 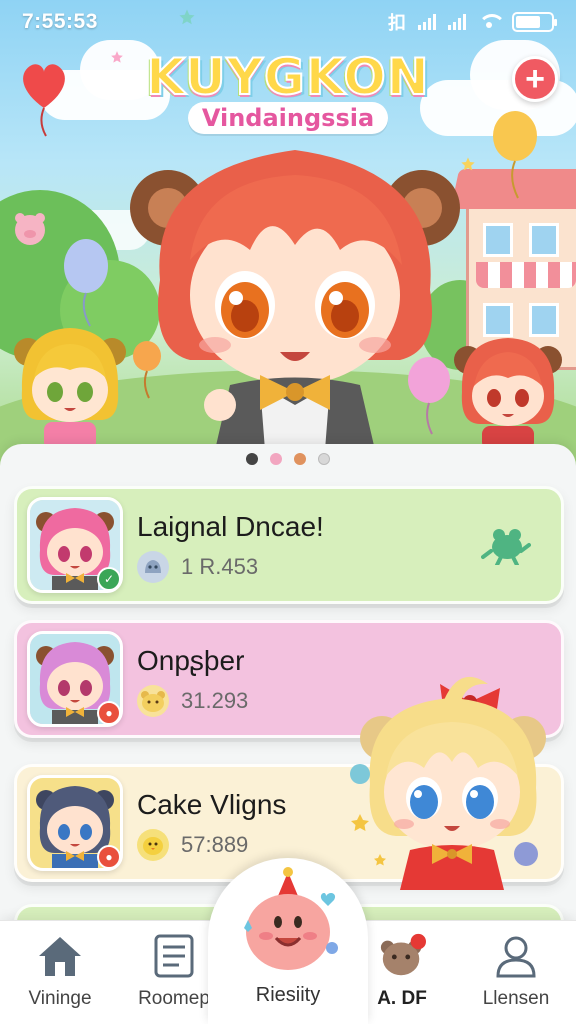 I want to click on item-stat: 1 R.453, so click(x=197, y=567).